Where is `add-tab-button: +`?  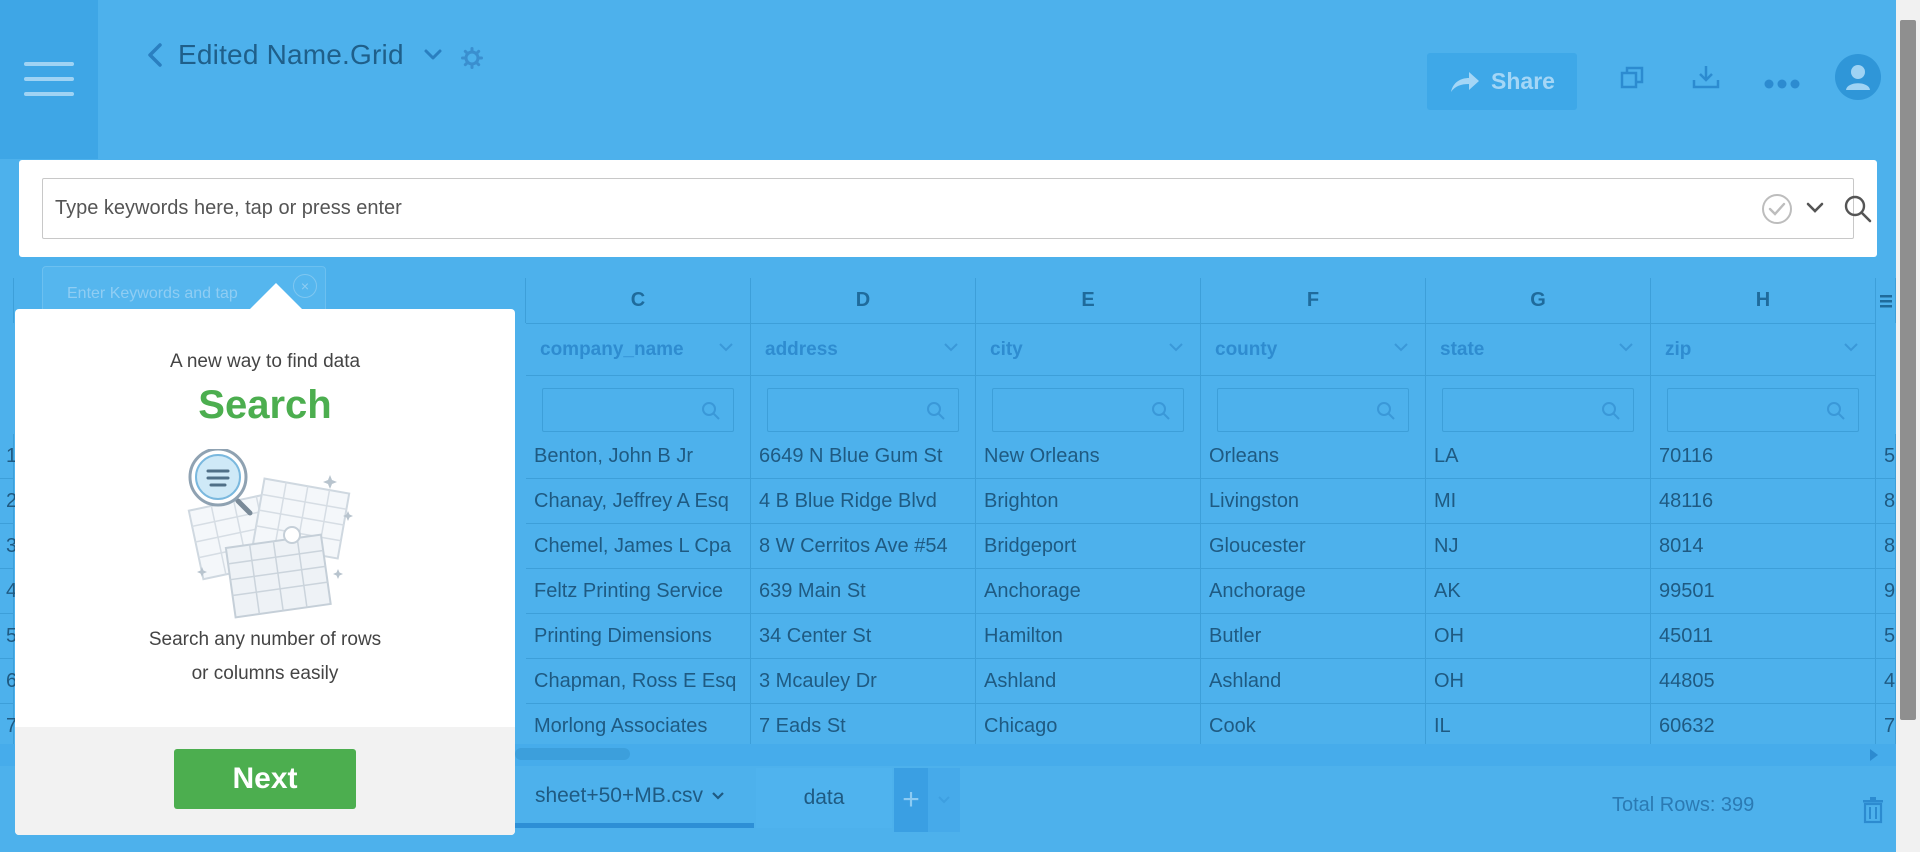
add-tab-button: + is located at coordinates (911, 800).